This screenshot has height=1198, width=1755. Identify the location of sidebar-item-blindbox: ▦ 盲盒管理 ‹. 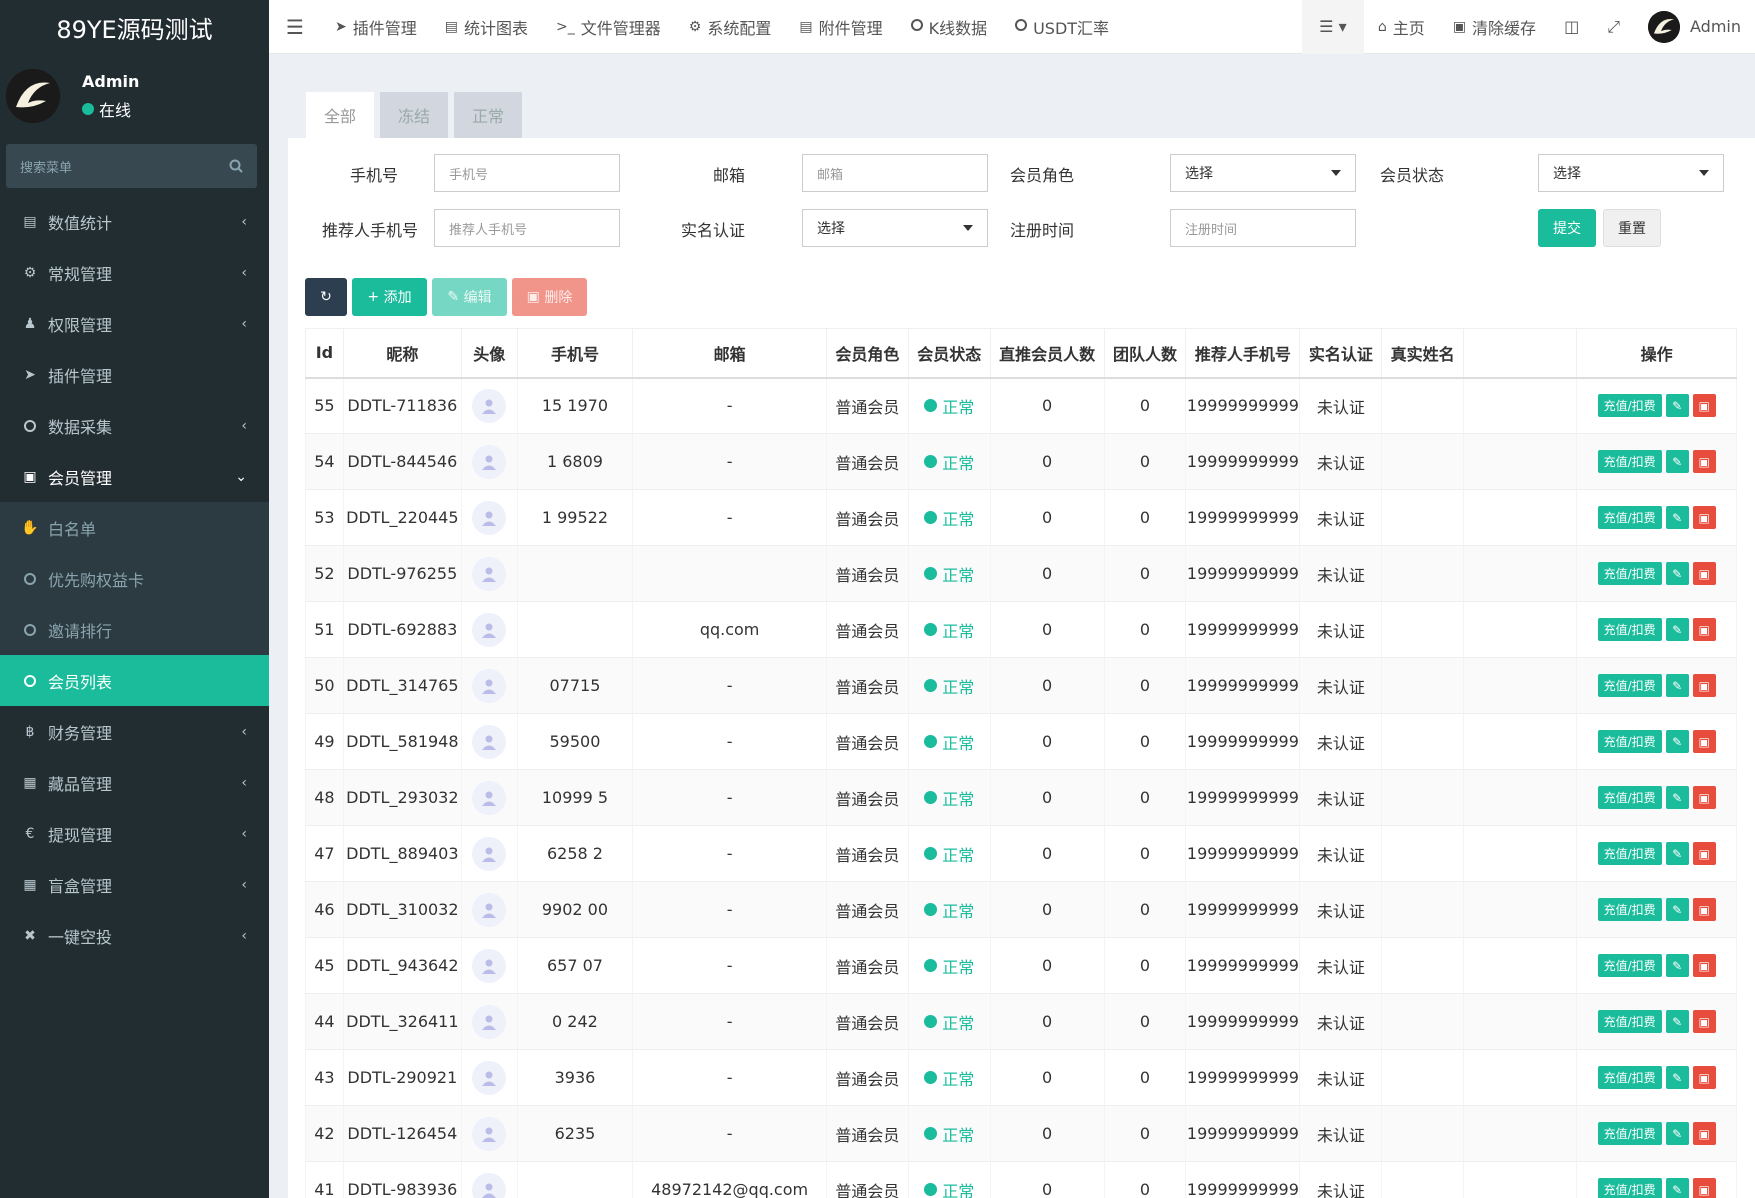
(134, 884).